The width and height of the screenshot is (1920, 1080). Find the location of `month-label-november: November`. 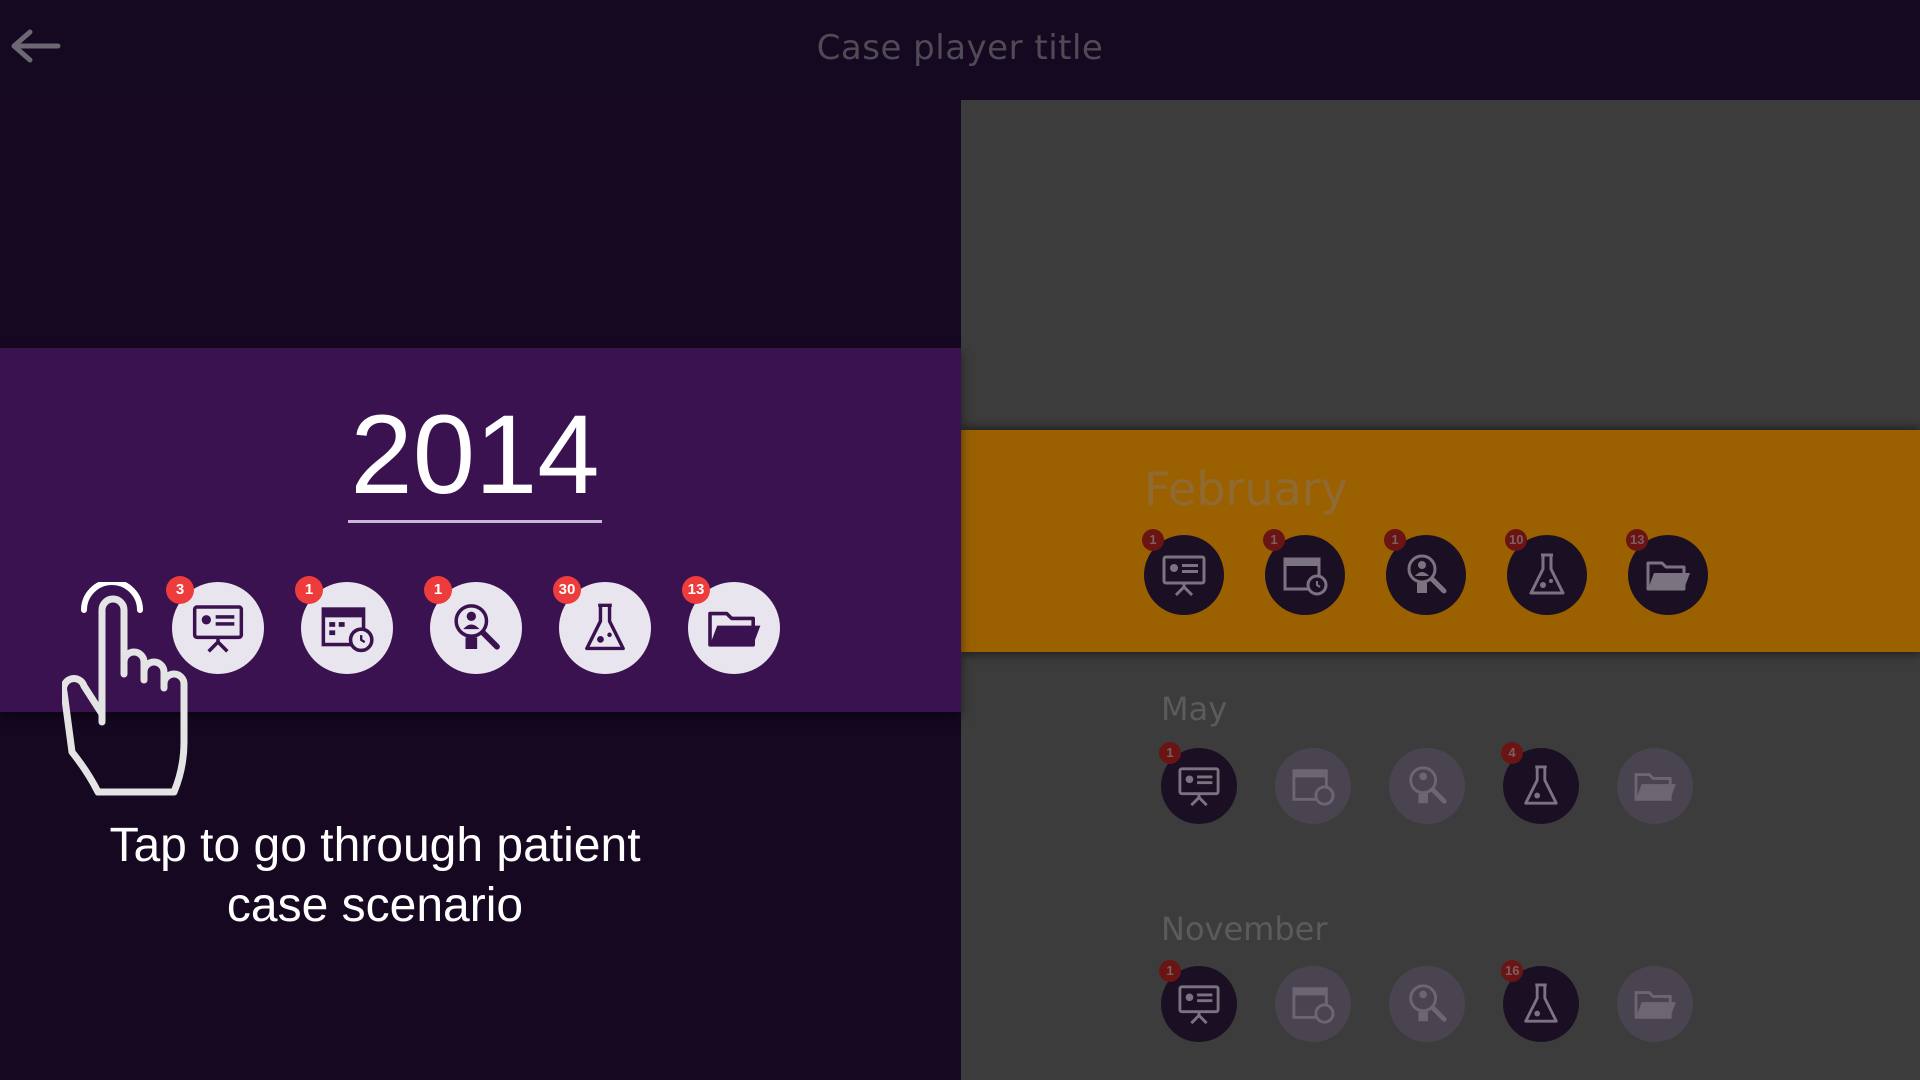

month-label-november: November is located at coordinates (1244, 929).